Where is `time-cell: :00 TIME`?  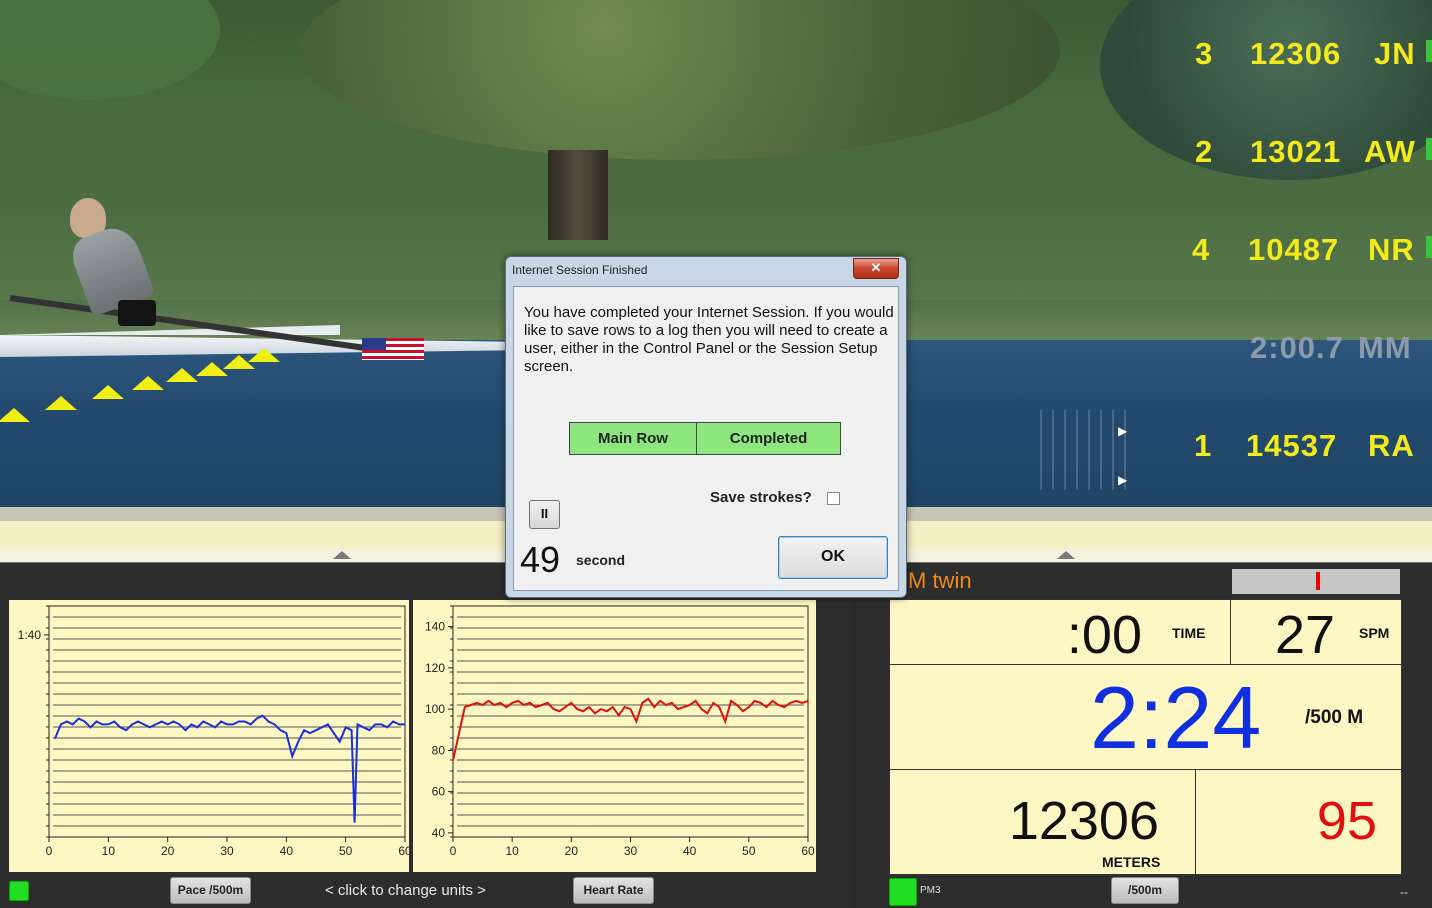 time-cell: :00 TIME is located at coordinates (1060, 632).